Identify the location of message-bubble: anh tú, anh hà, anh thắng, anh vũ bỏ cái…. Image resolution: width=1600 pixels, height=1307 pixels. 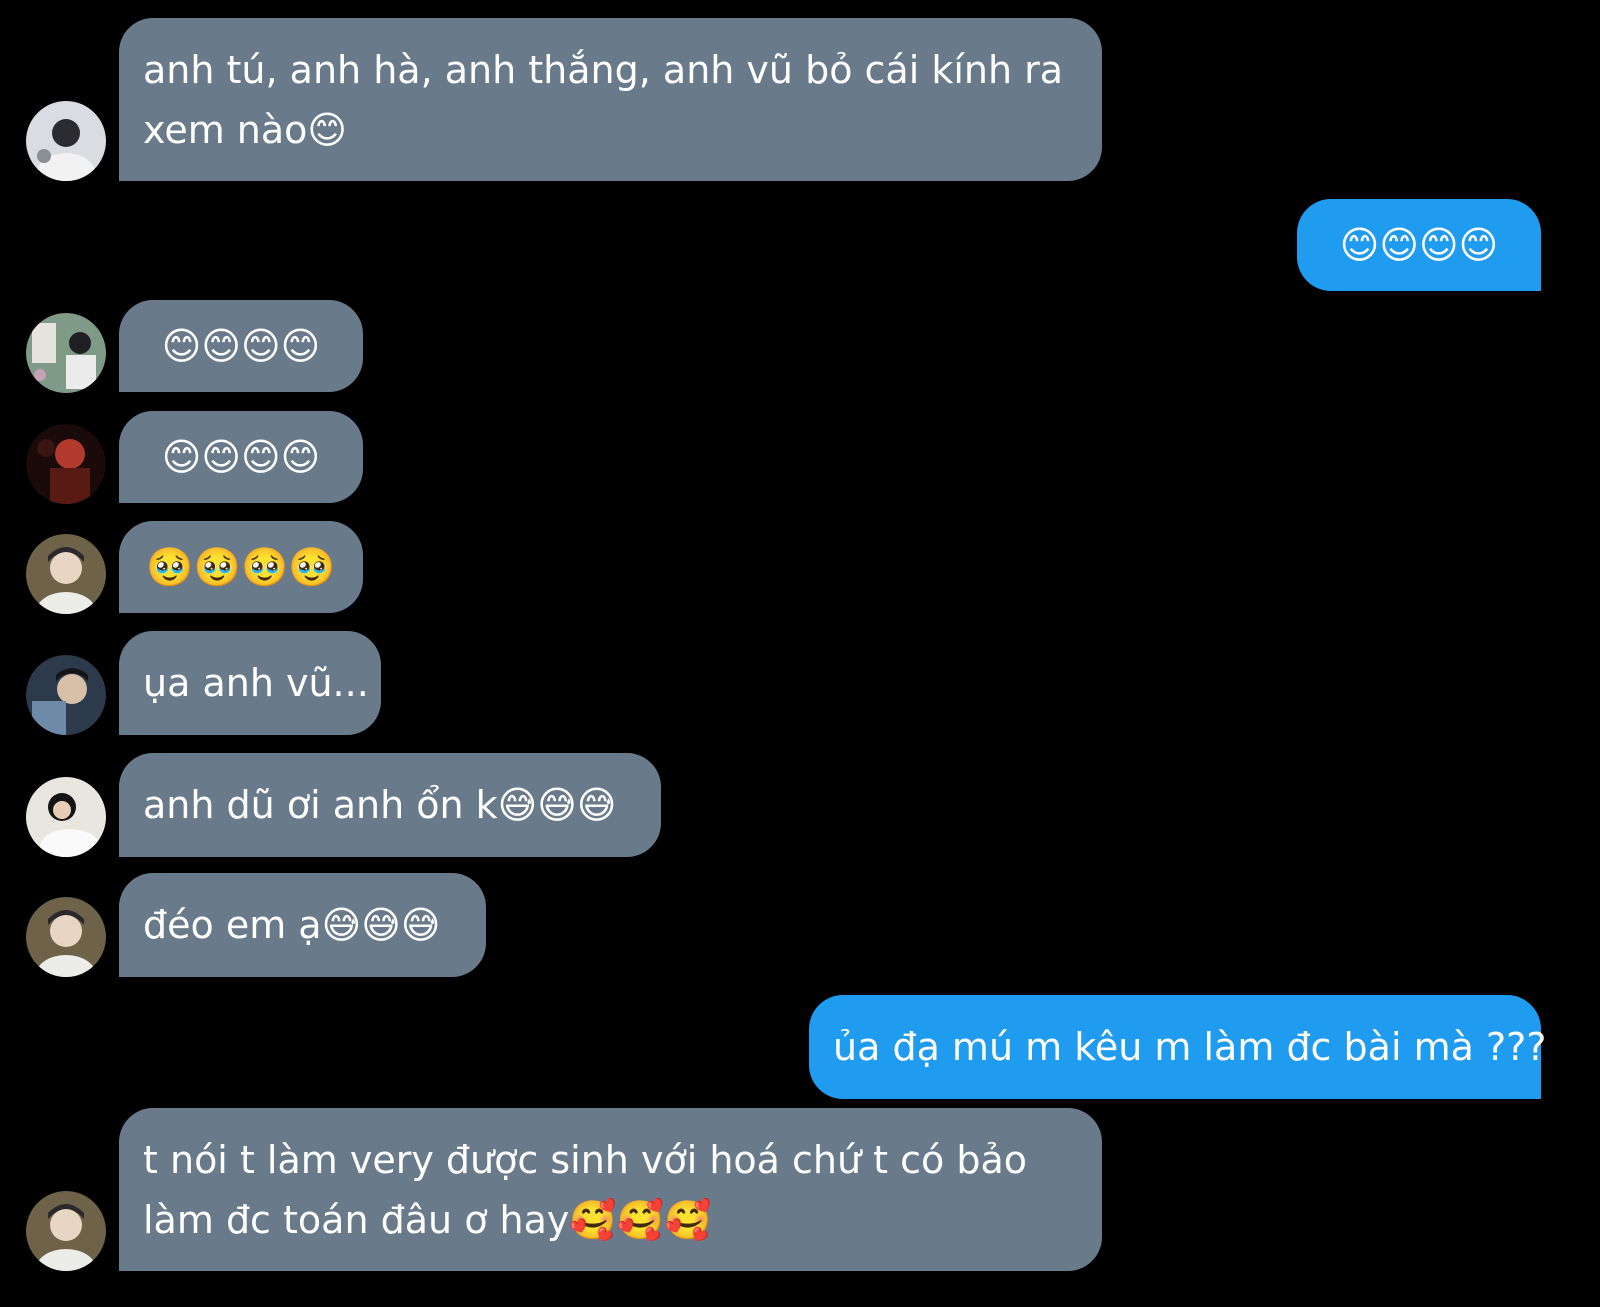
(610, 99).